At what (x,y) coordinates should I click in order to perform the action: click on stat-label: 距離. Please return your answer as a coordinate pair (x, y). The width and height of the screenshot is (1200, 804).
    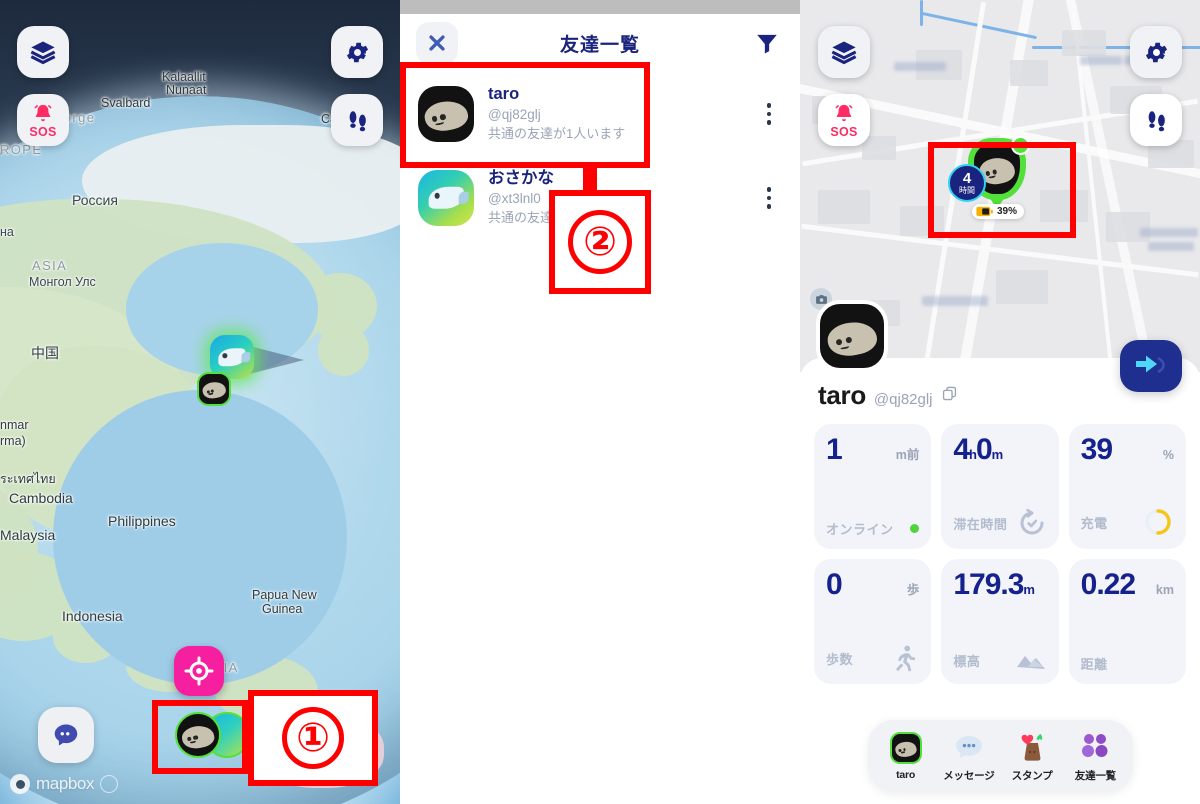
    Looking at the image, I should click on (1094, 664).